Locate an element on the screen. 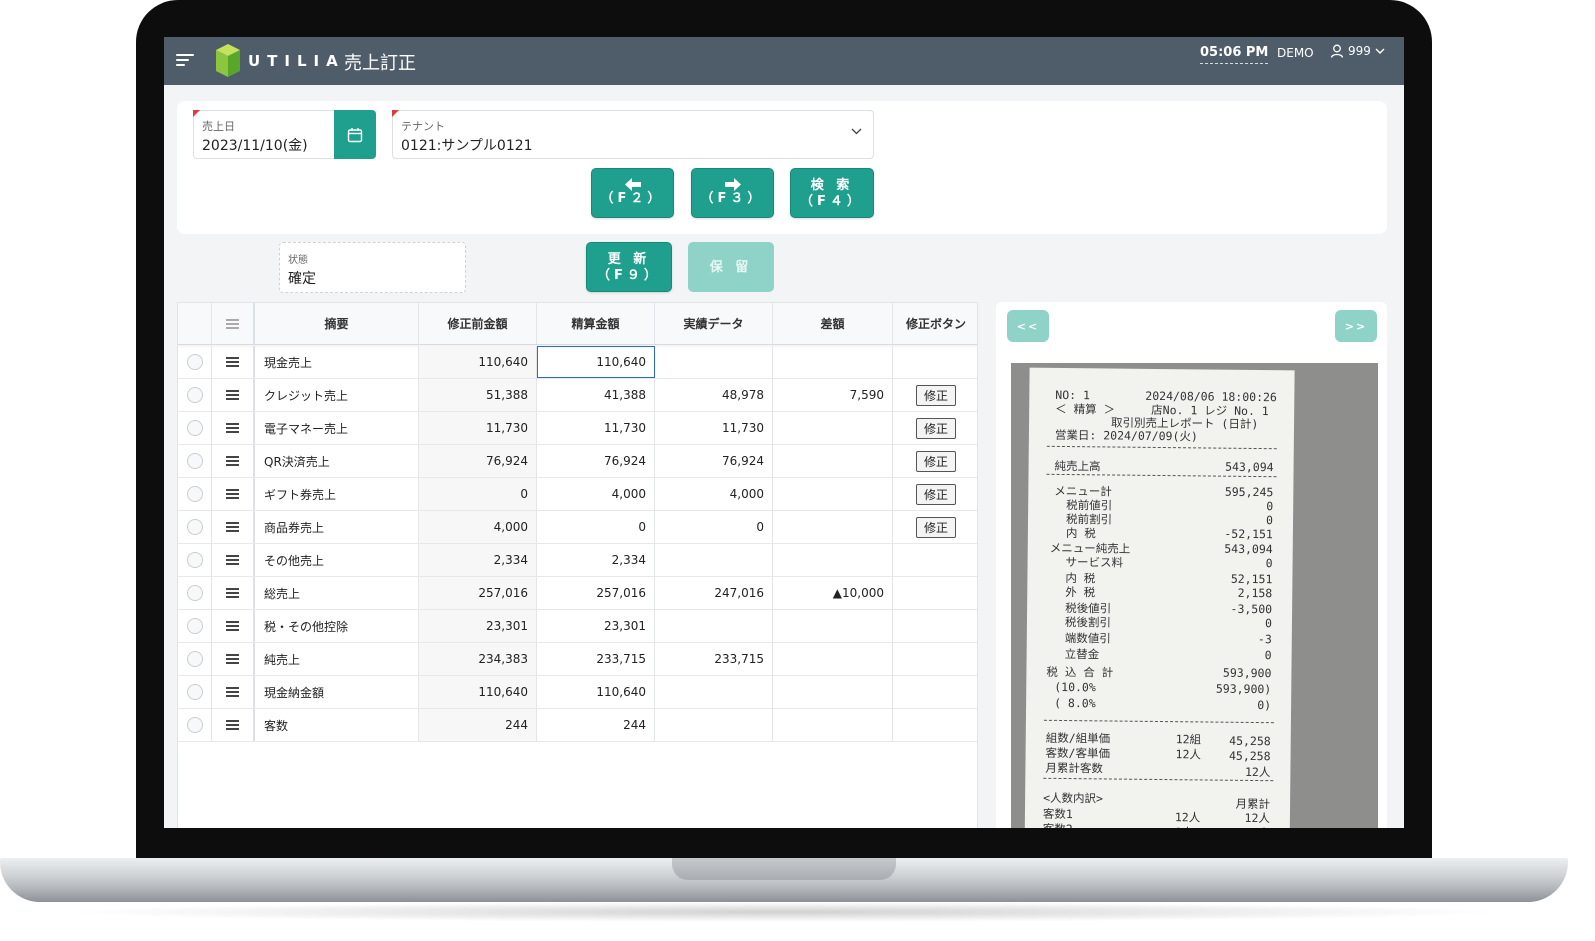 The width and height of the screenshot is (1595, 941). table-row: クレジット売上 51,388 41,388 48,978 7,590 修正 is located at coordinates (577, 395).